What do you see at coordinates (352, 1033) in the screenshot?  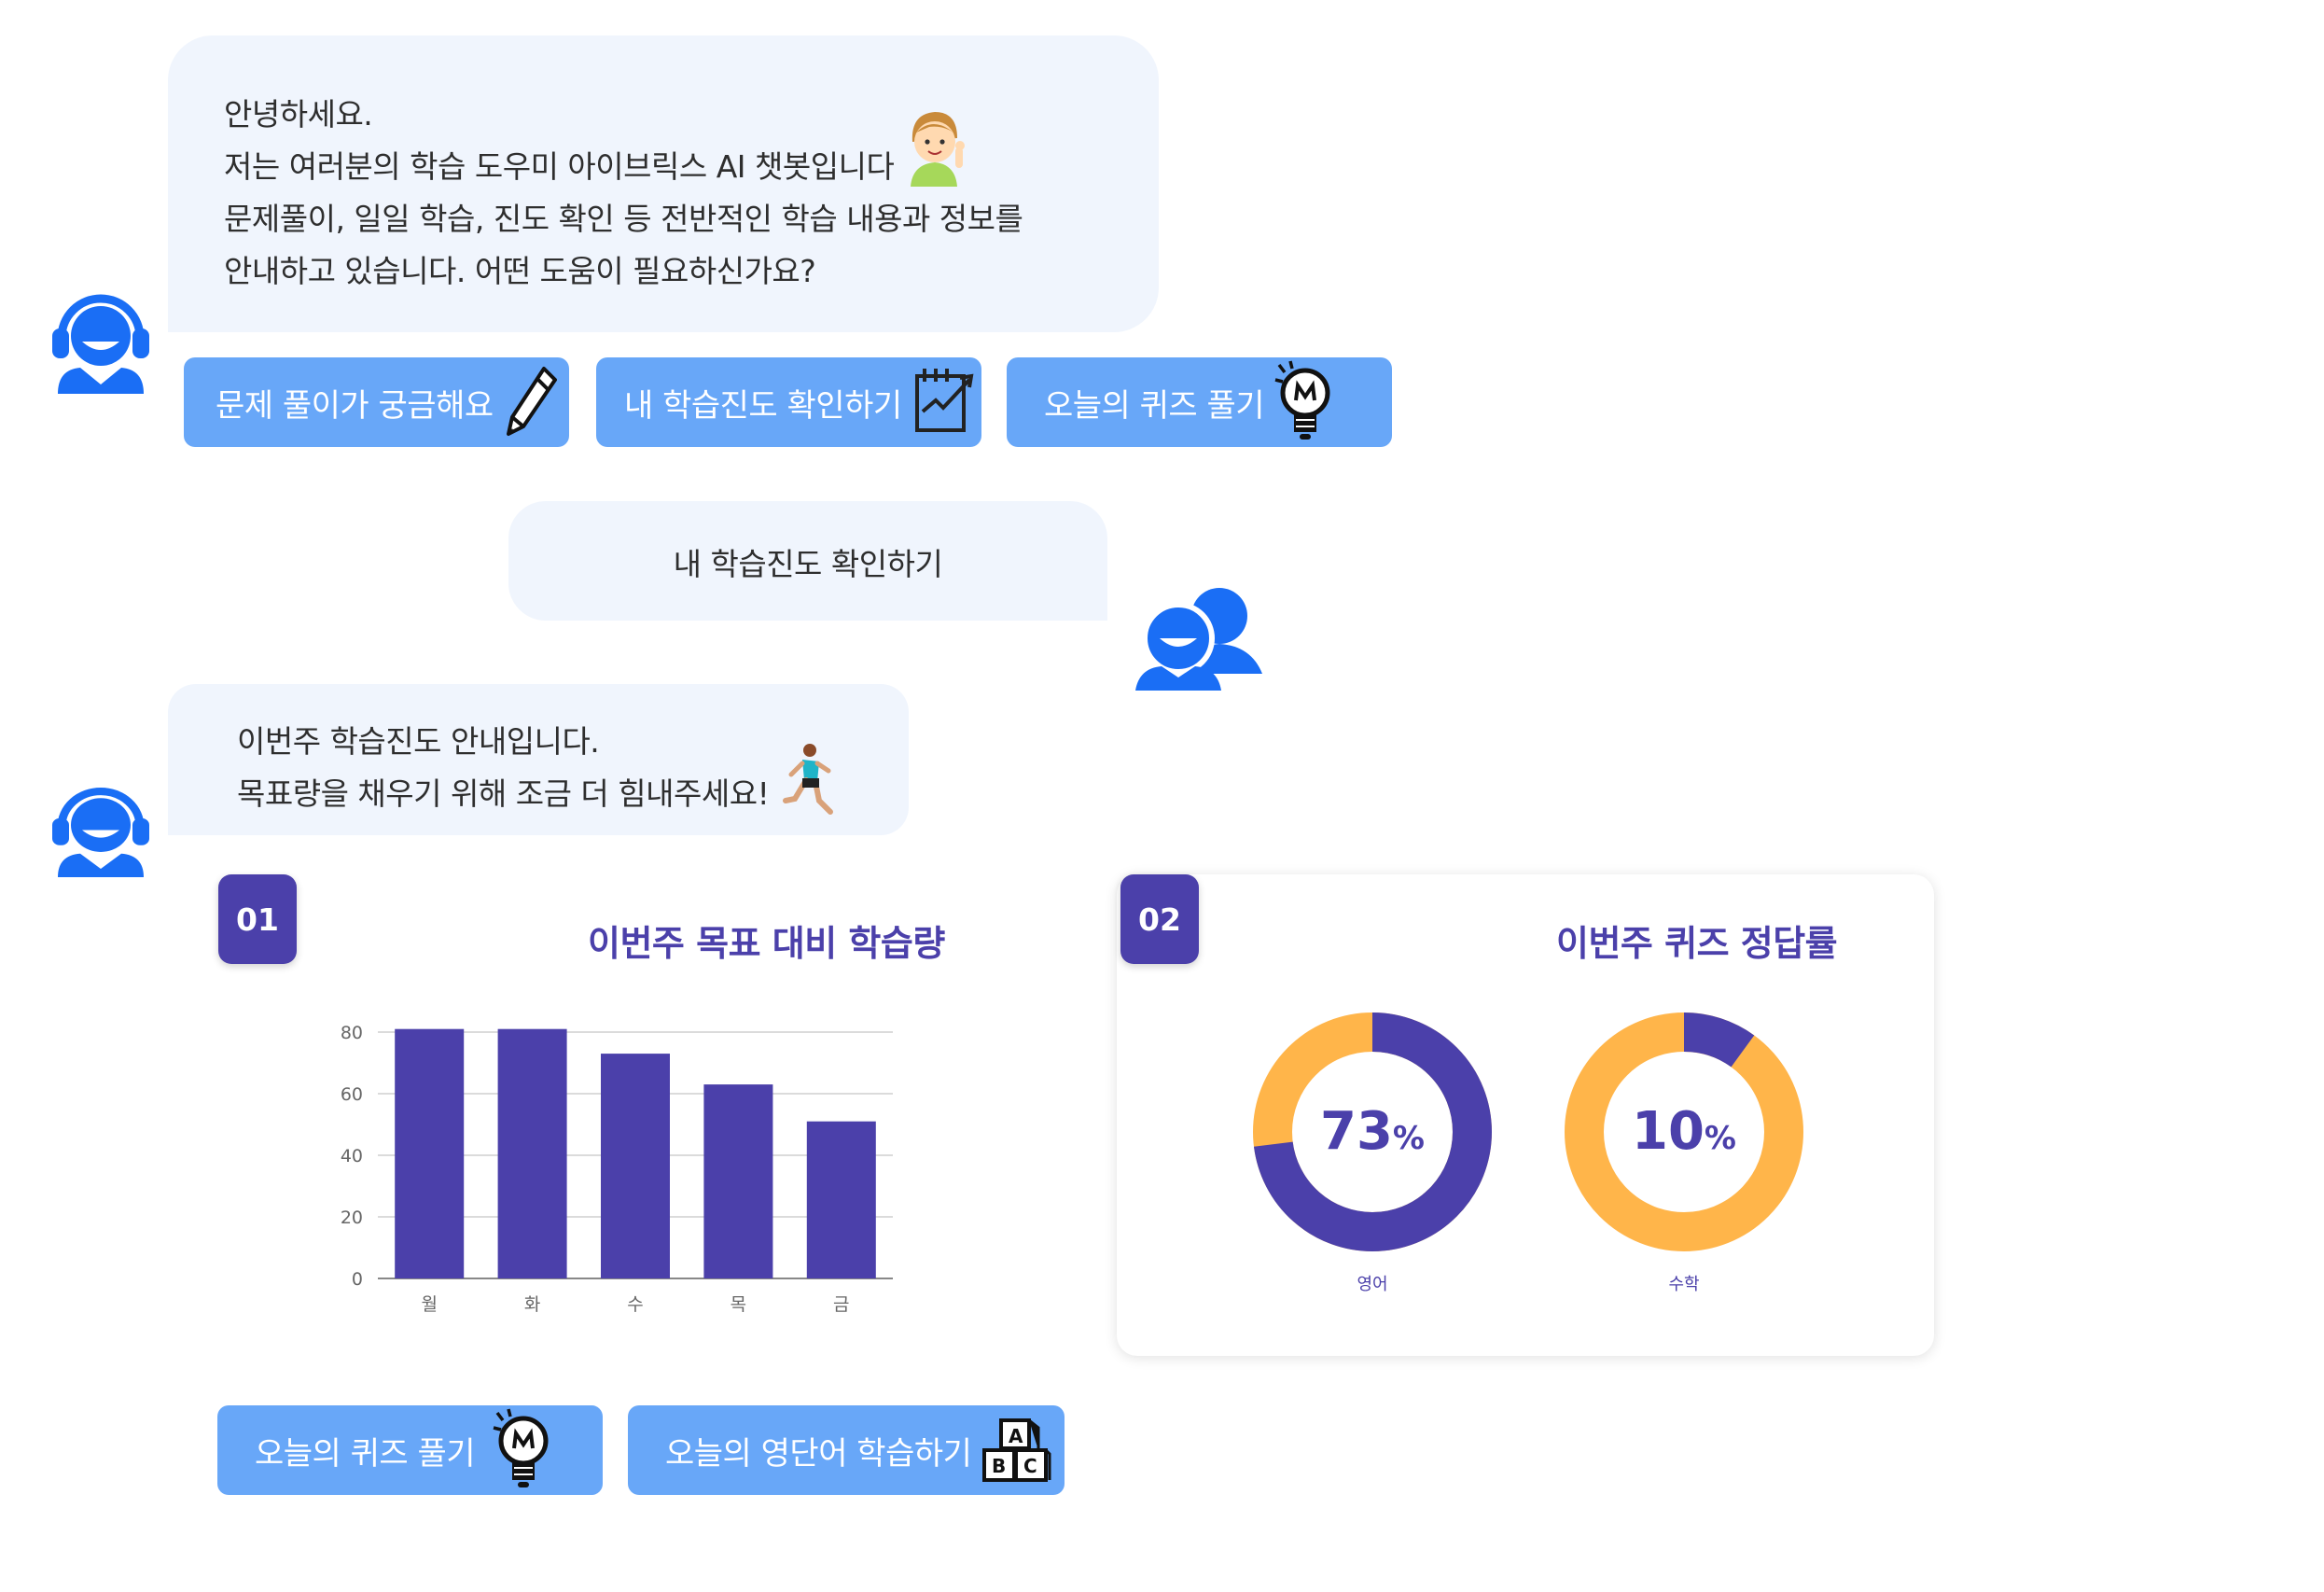 I see `y-tick-label: 80` at bounding box center [352, 1033].